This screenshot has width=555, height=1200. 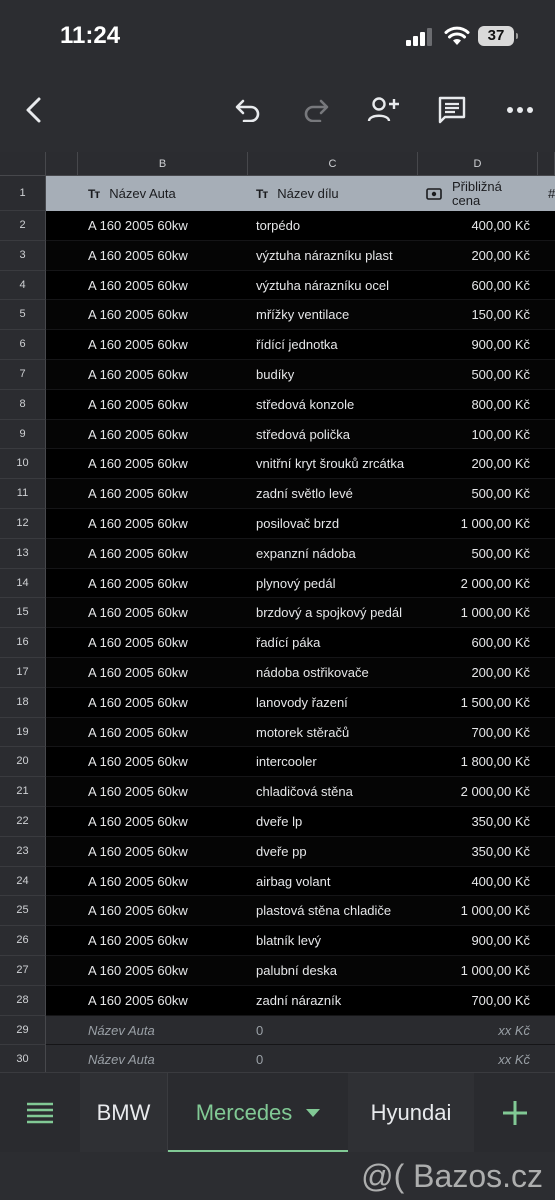 I want to click on table-row: A 160 2005 60kw mřížky ventilace 150,00 Kč, so click(x=300, y=315).